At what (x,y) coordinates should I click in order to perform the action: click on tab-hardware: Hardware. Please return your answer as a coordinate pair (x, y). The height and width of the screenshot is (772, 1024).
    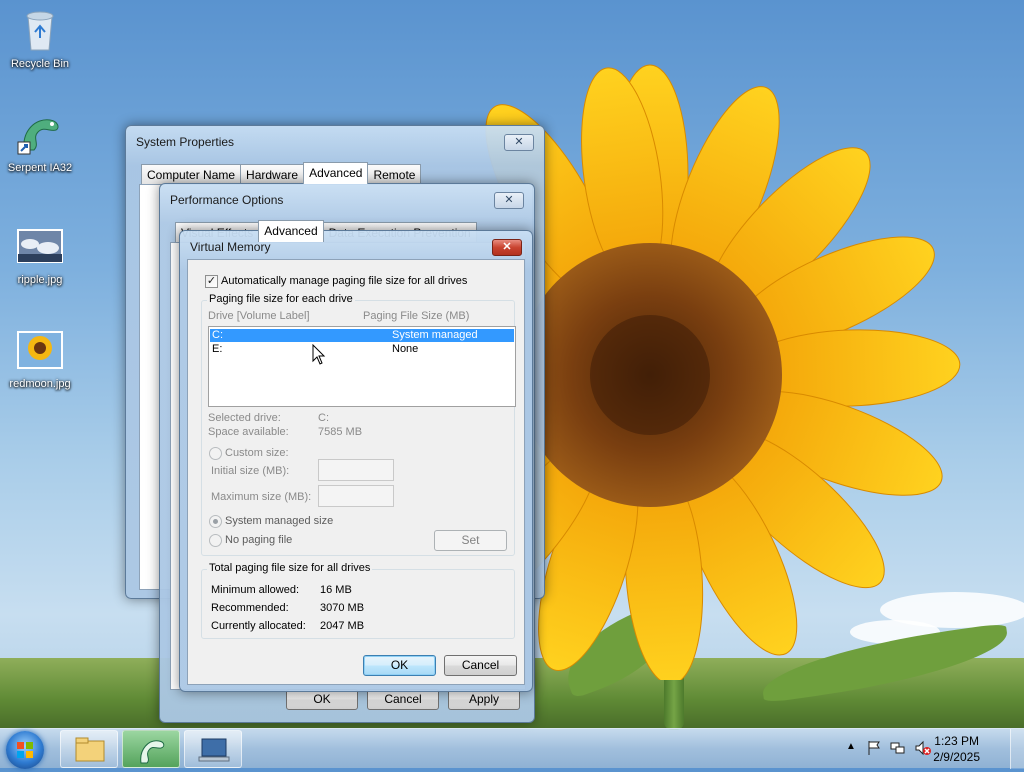
    Looking at the image, I should click on (272, 174).